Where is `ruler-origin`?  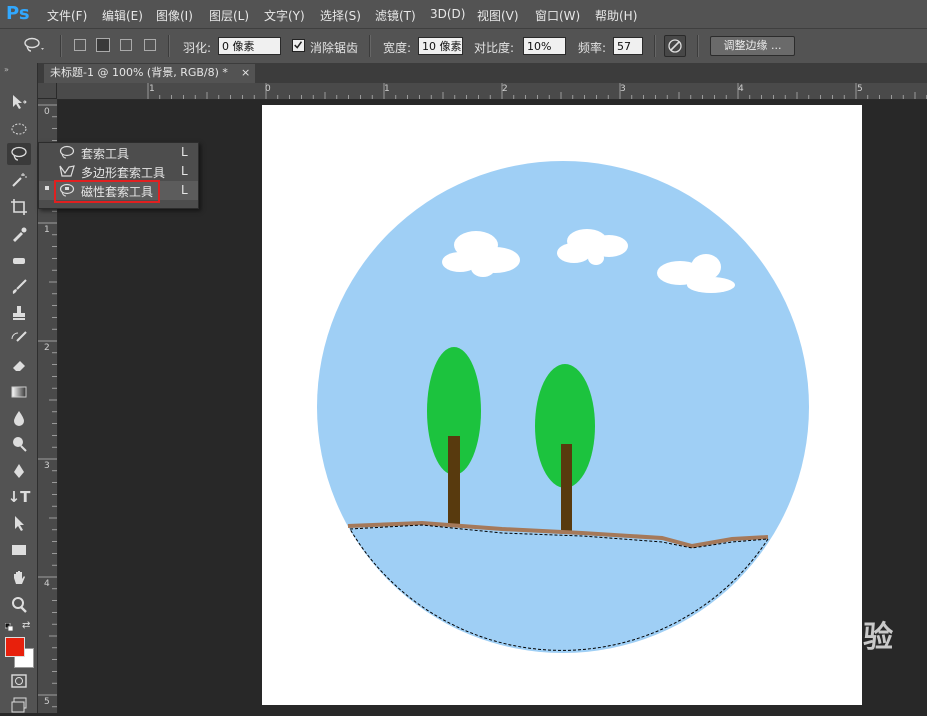
ruler-origin is located at coordinates (47, 91).